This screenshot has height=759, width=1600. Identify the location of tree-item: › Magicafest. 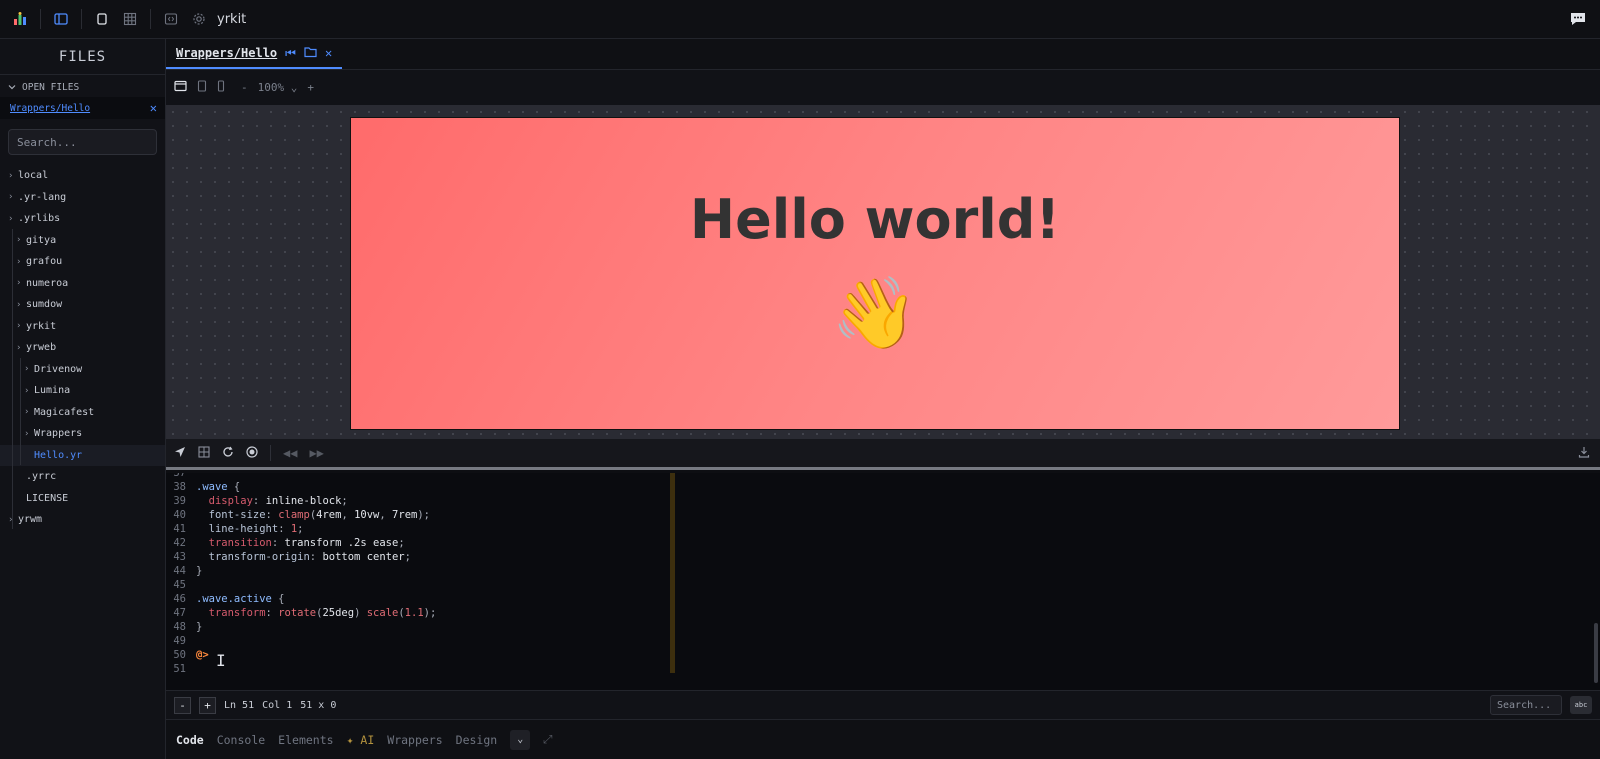
(82, 413).